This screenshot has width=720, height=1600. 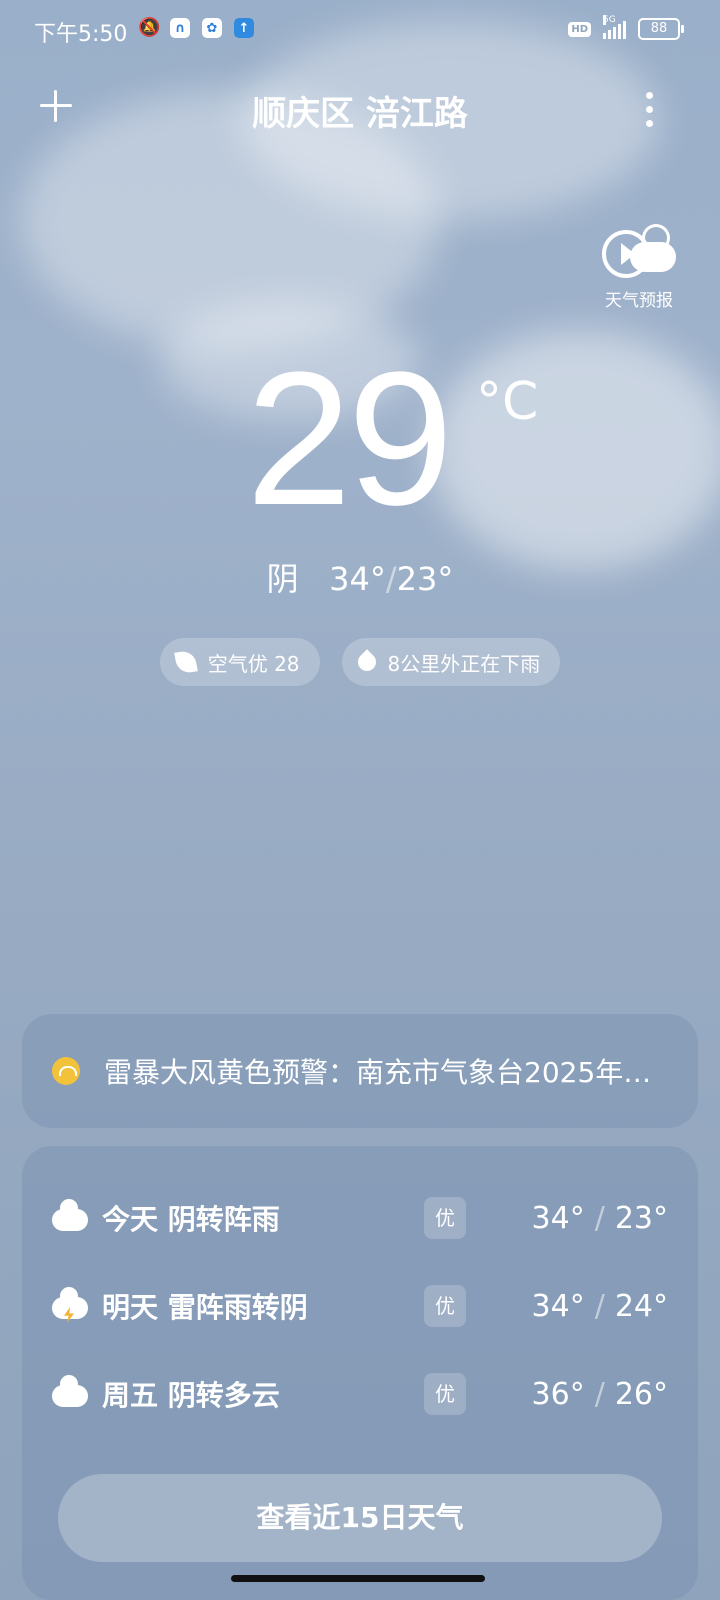 I want to click on temp-range: 36°/26°, so click(x=600, y=1394).